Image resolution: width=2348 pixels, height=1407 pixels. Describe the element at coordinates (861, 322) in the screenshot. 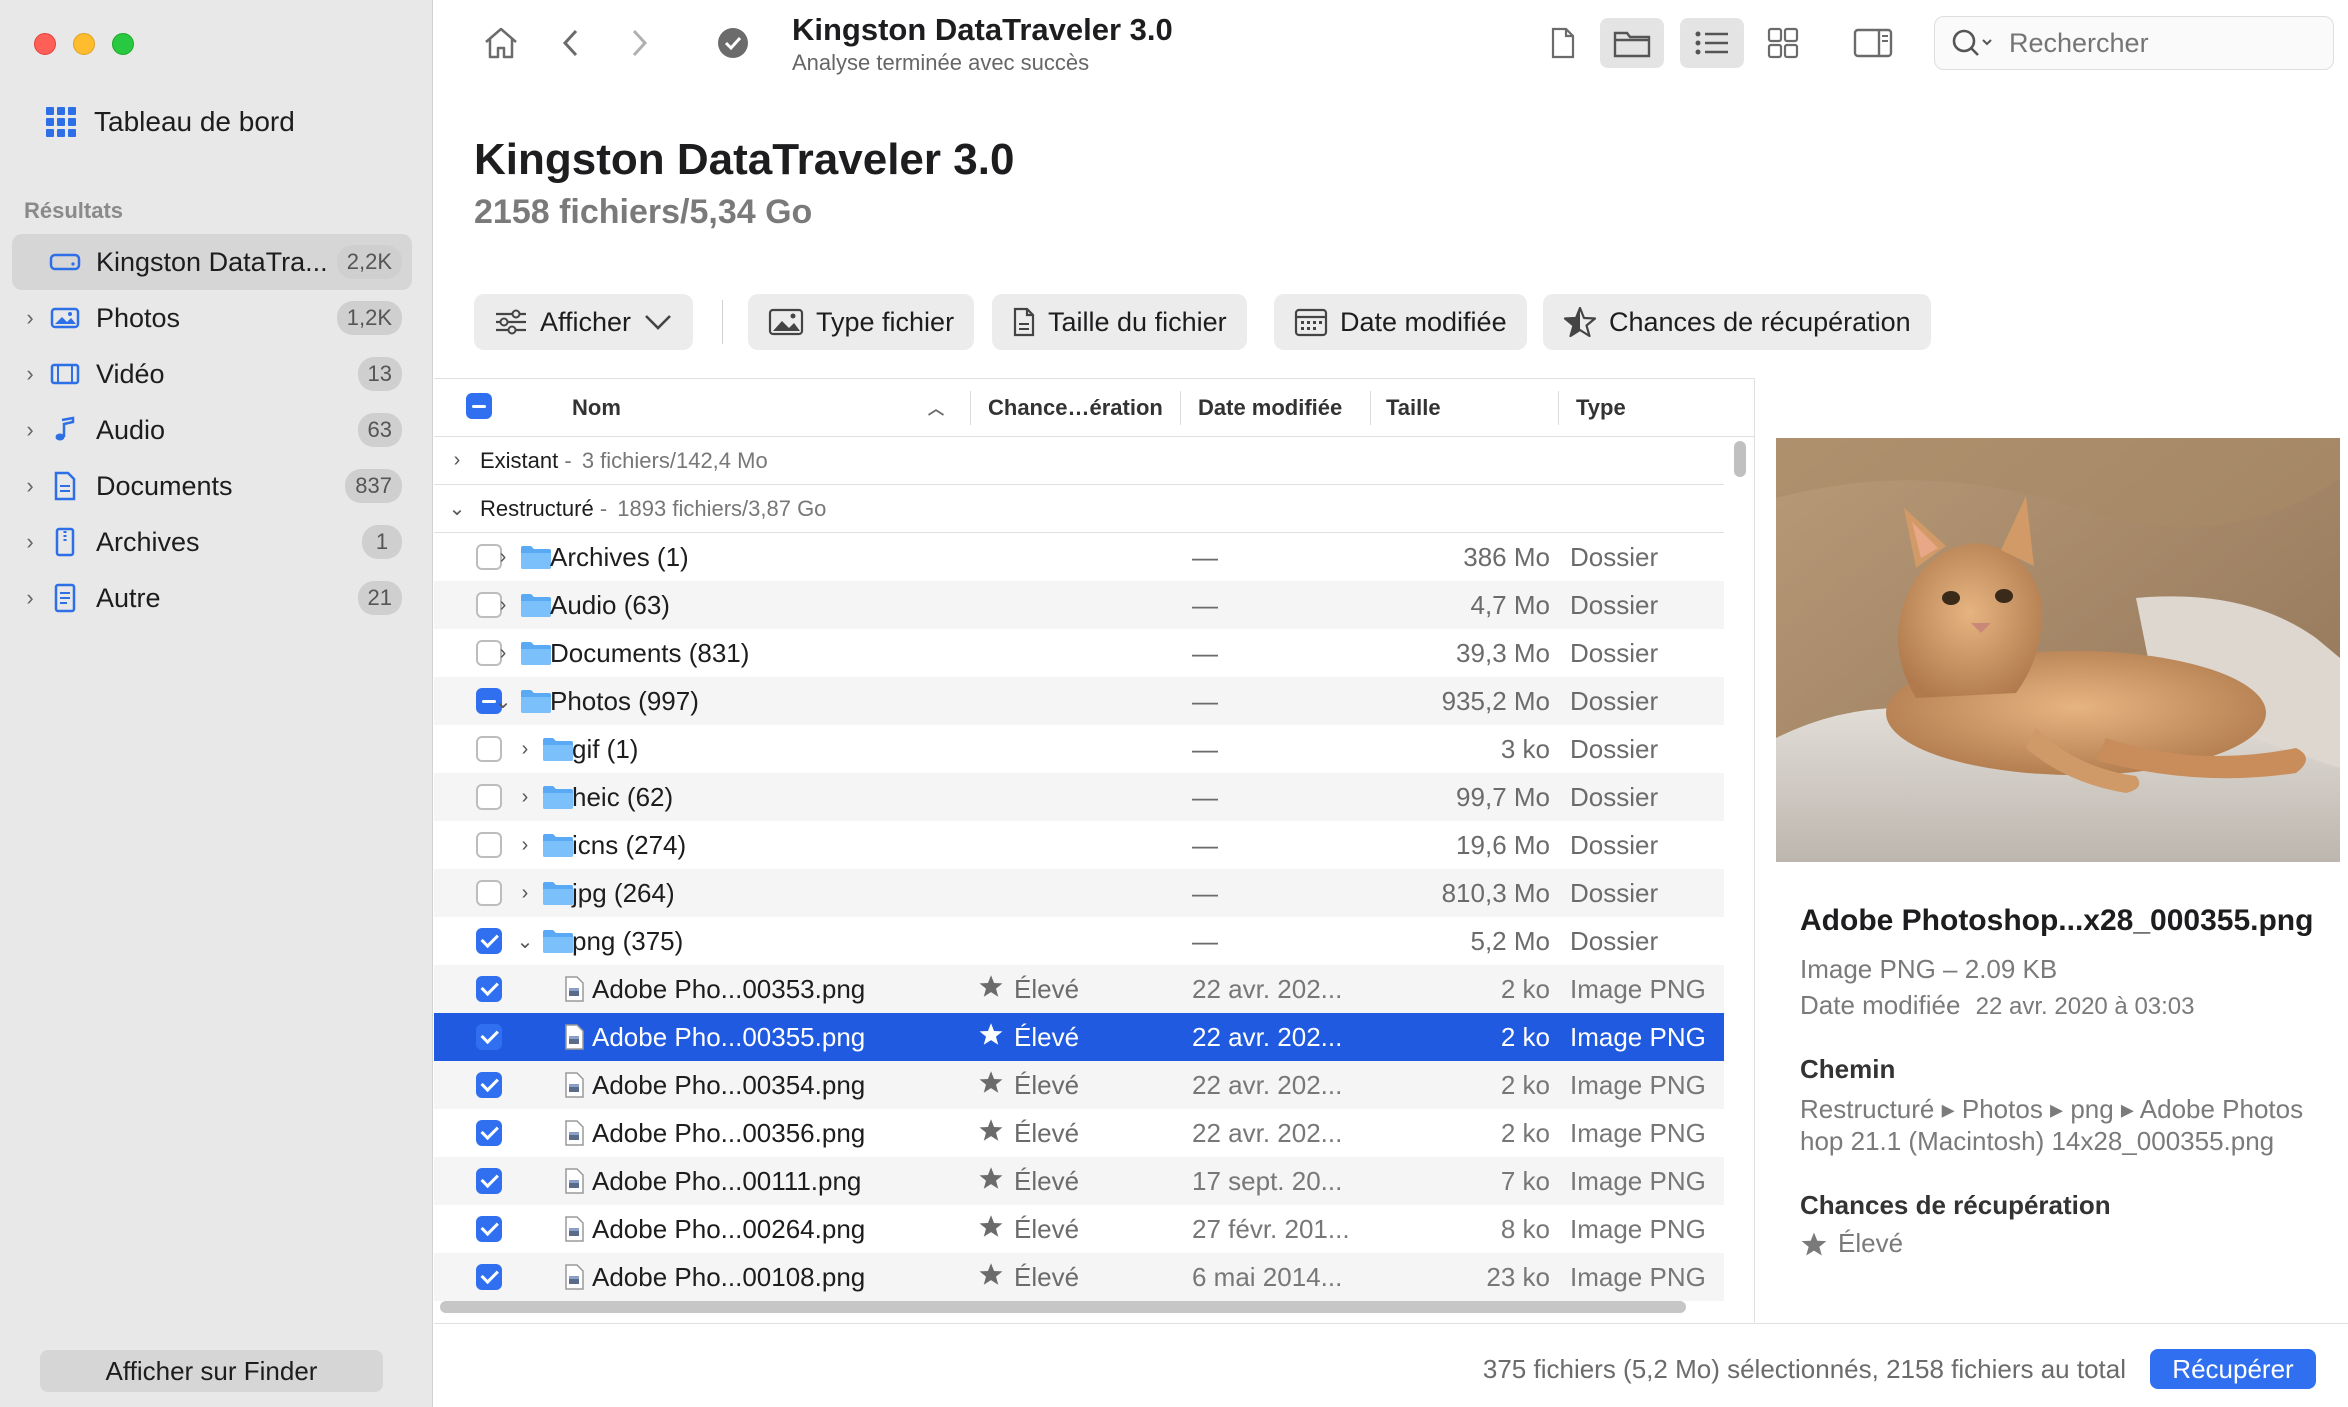

I see `file-type-filter: Type fichier` at that location.